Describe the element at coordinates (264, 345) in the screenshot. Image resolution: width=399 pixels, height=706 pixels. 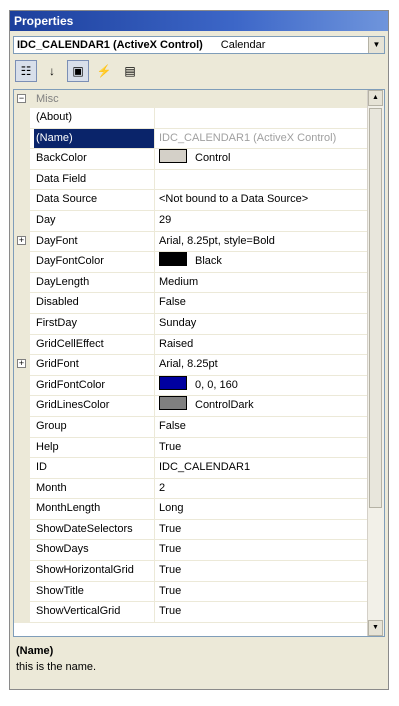
I see `property-value: Raised` at that location.